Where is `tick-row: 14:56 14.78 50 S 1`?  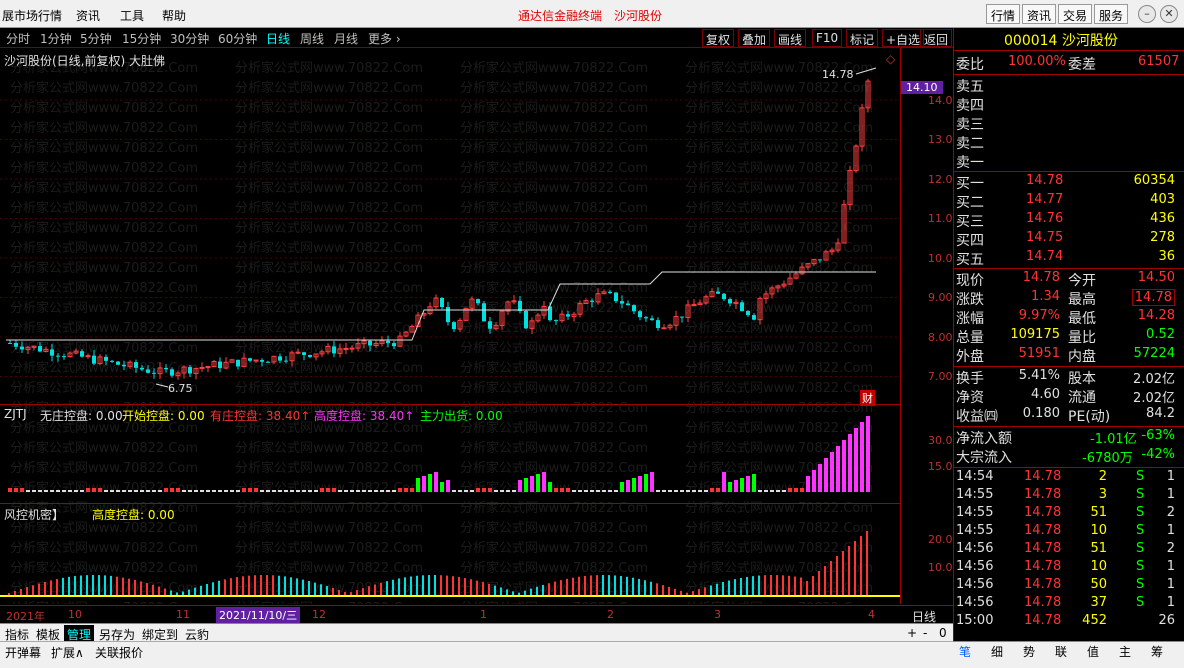
tick-row: 14:56 14.78 50 S 1 is located at coordinates (1065, 584).